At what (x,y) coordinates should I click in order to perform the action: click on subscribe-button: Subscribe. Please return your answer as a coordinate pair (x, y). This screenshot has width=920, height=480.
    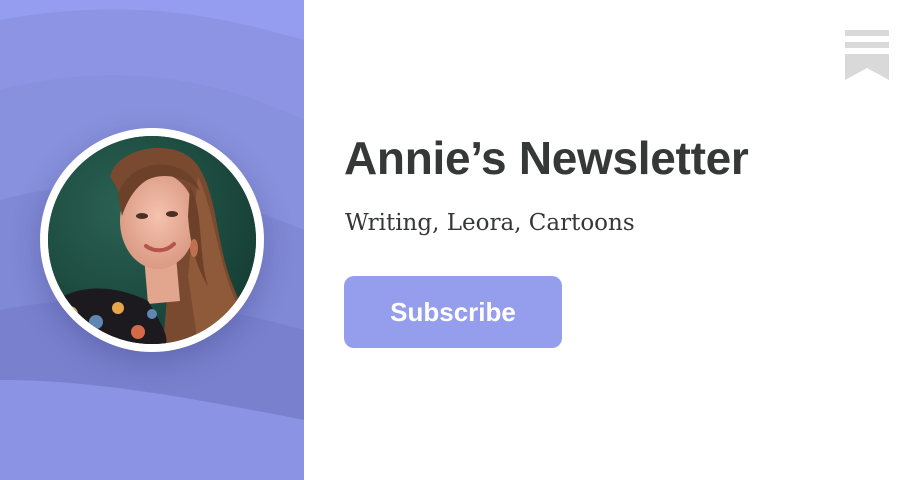
    Looking at the image, I should click on (453, 312).